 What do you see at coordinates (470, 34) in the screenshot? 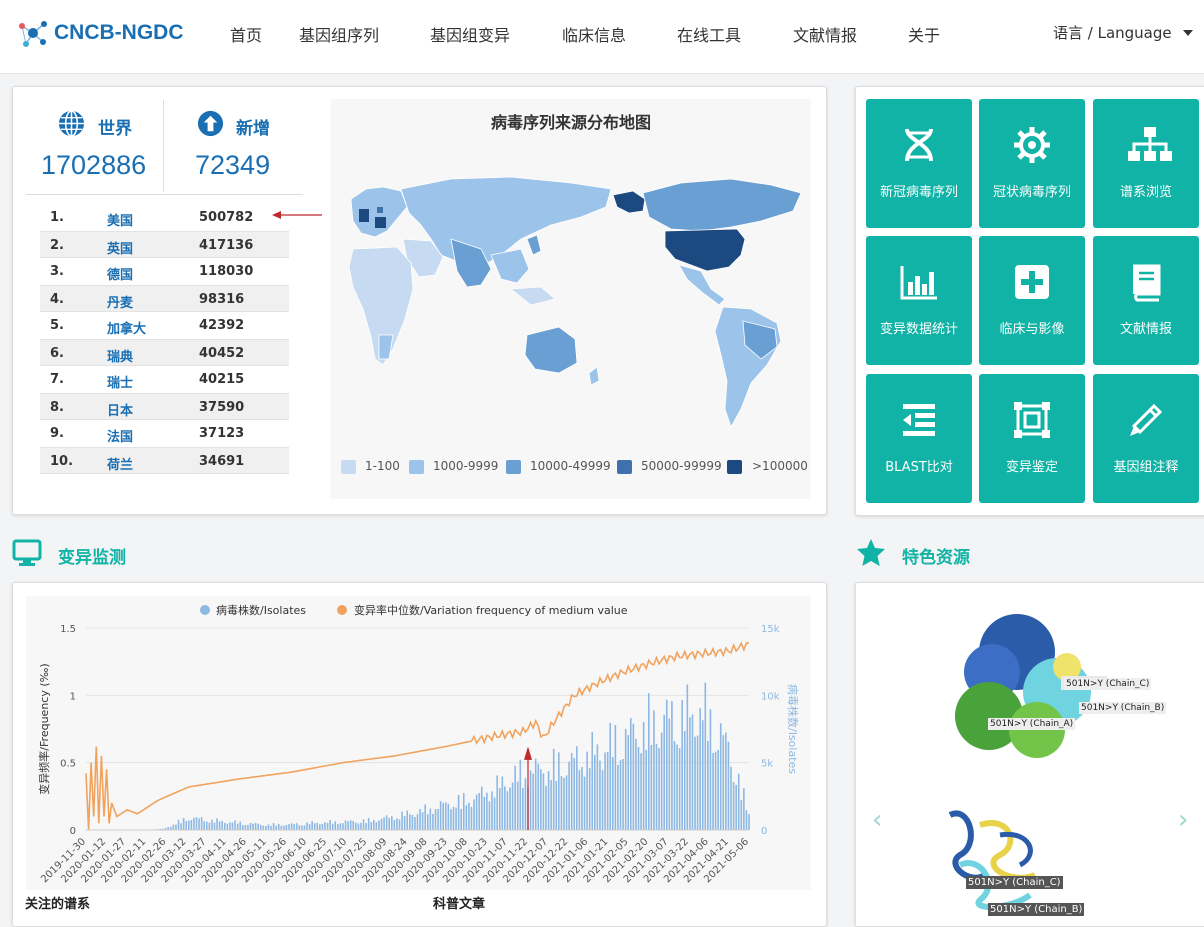
I see `nav-genome-variation: 基因组变异` at bounding box center [470, 34].